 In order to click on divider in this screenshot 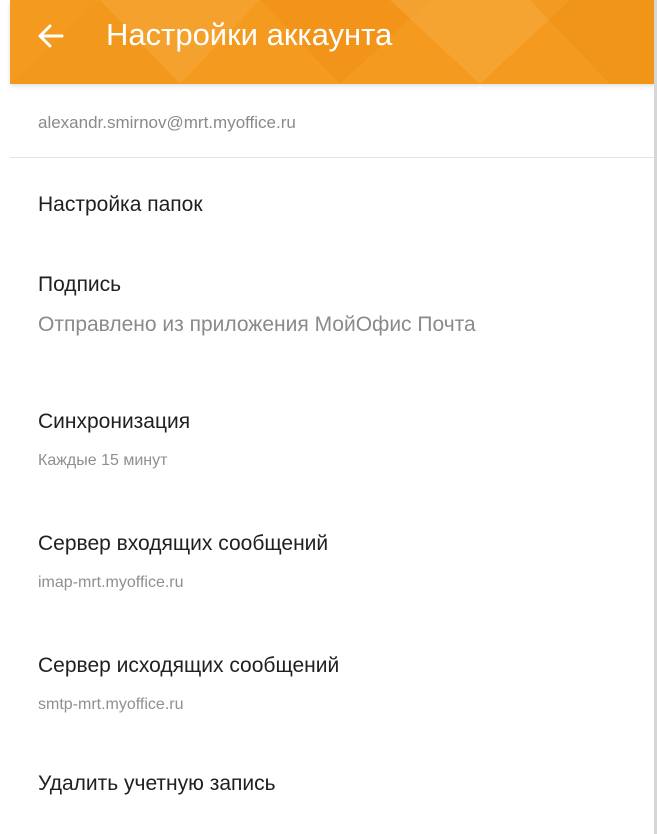, I will do `click(333, 157)`.